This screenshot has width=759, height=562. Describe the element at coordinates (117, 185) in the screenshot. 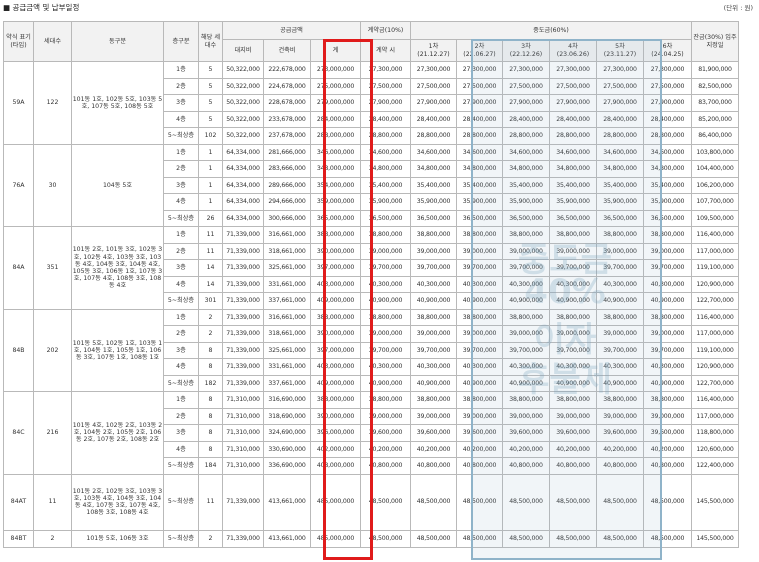

I see `dong-cell: 104동 5호` at that location.